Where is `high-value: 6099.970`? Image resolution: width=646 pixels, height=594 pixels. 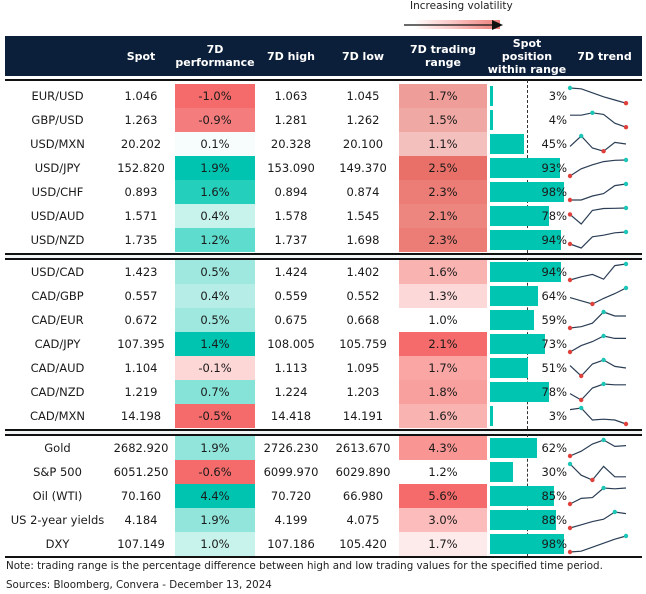 high-value: 6099.970 is located at coordinates (291, 472).